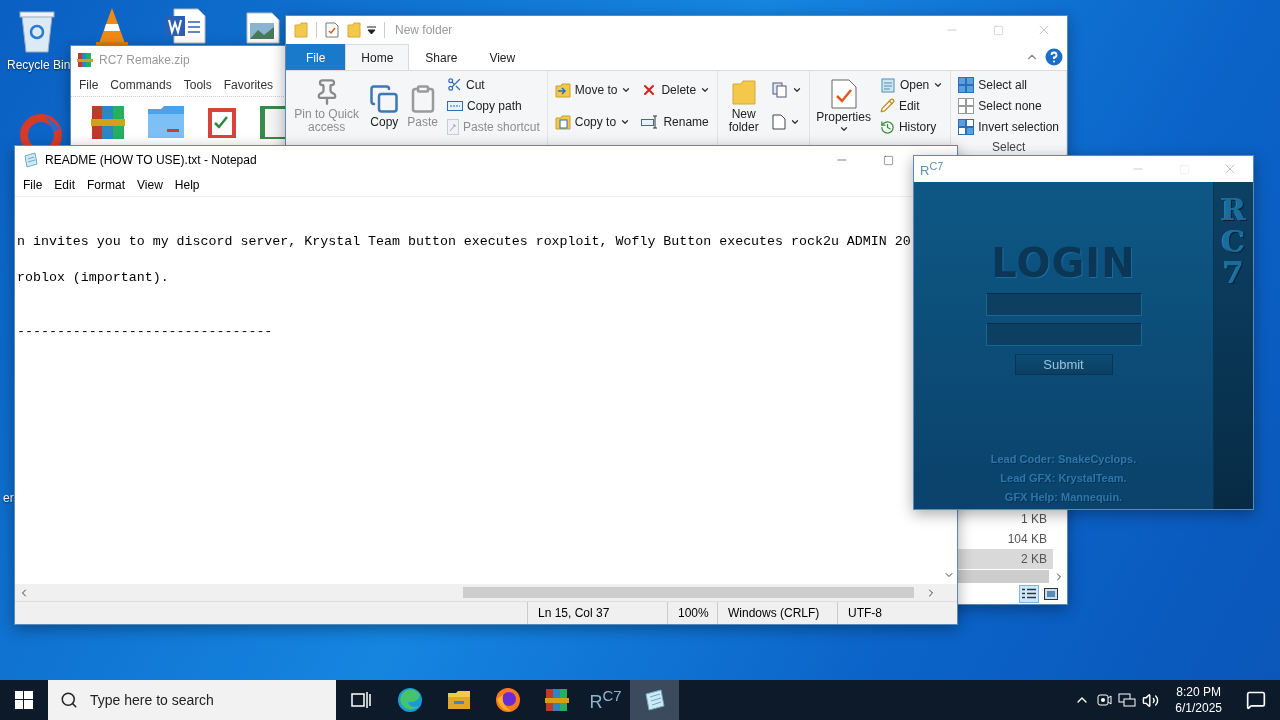  Describe the element at coordinates (1063, 364) in the screenshot. I see `submit-button: Submit` at that location.